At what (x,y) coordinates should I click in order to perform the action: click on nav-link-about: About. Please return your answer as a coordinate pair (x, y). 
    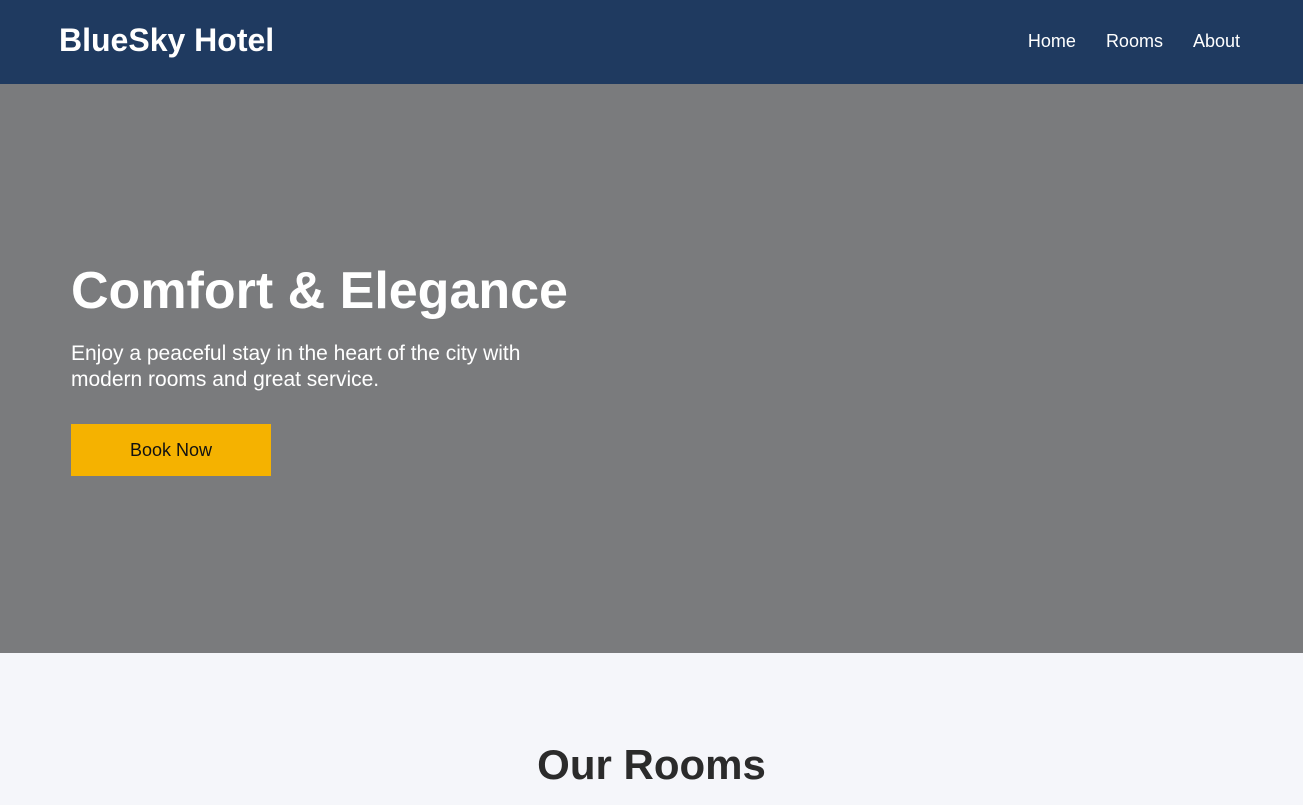
    Looking at the image, I should click on (1216, 41).